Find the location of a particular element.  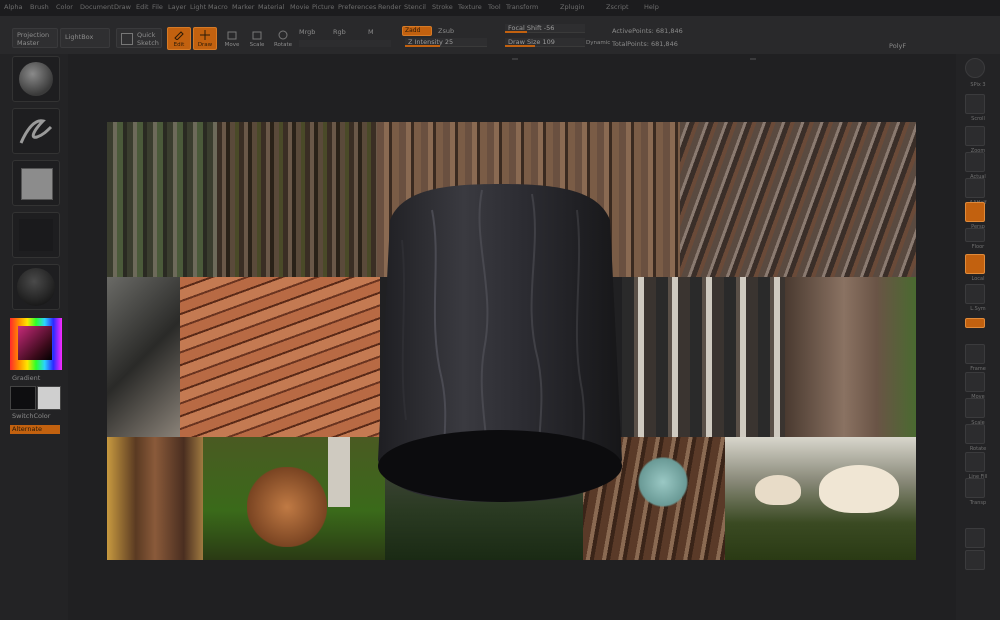

color-square is located at coordinates (35, 343).